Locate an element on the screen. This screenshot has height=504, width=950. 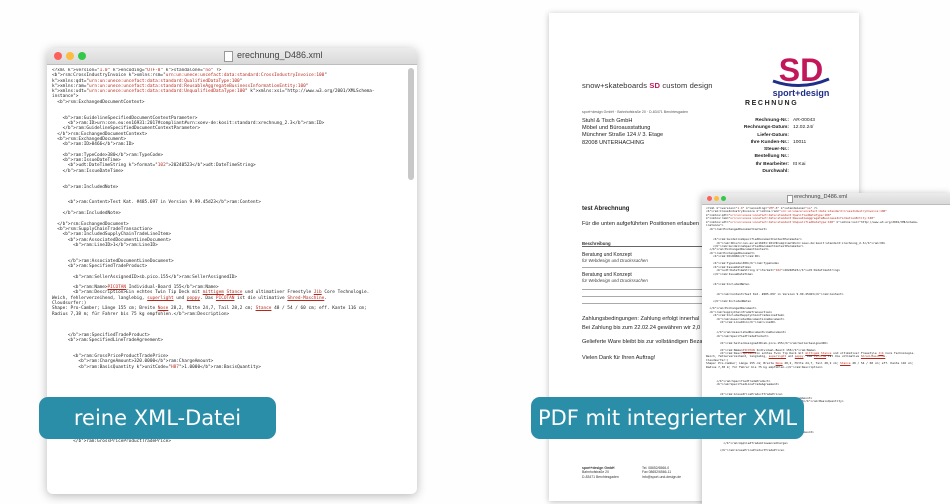
meta-label: Rechnungs-Datum: is located at coordinates (766, 128).